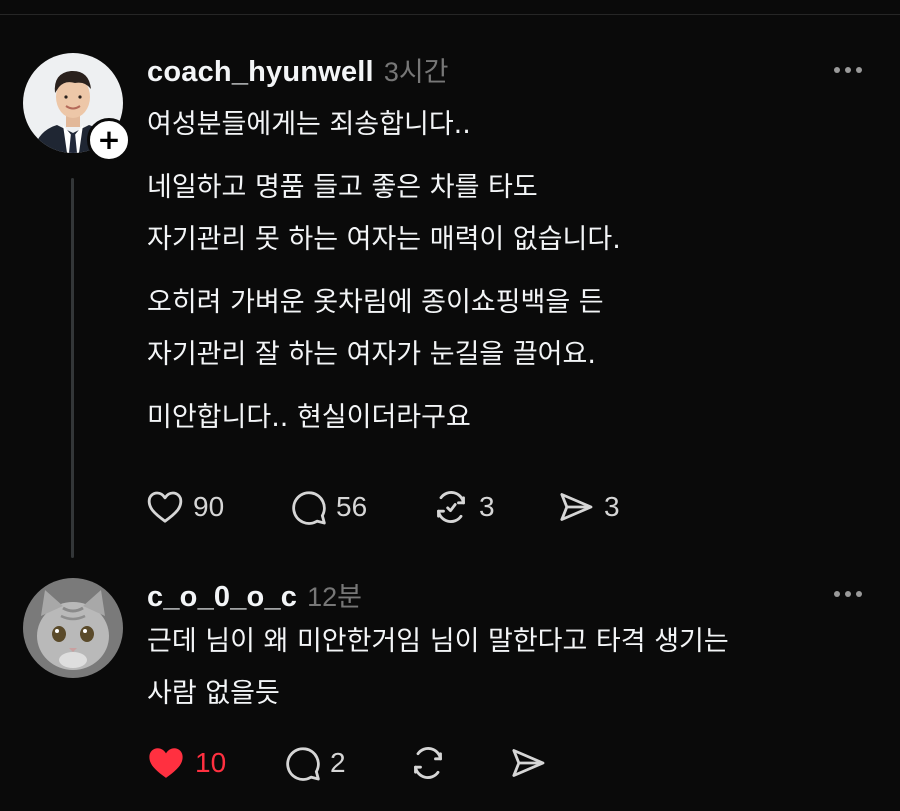 This screenshot has width=900, height=811. What do you see at coordinates (371, 354) in the screenshot?
I see `text-line: 자기관리 잘 하는 여자가 눈길을 끌어요.` at bounding box center [371, 354].